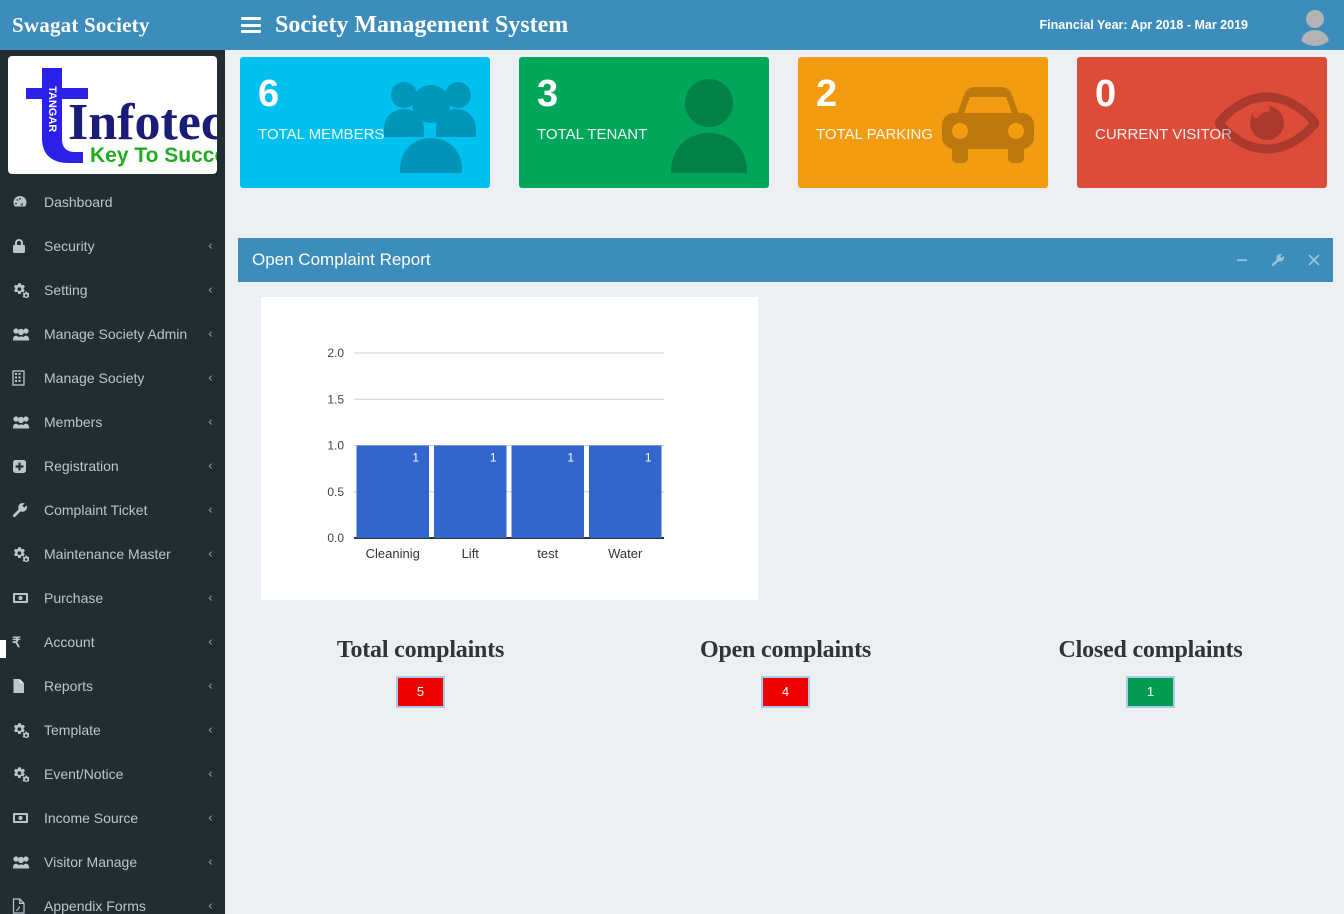  Describe the element at coordinates (112, 115) in the screenshot. I see `tangar-infotech-logo: TANGAR Infotech Key To Success` at that location.